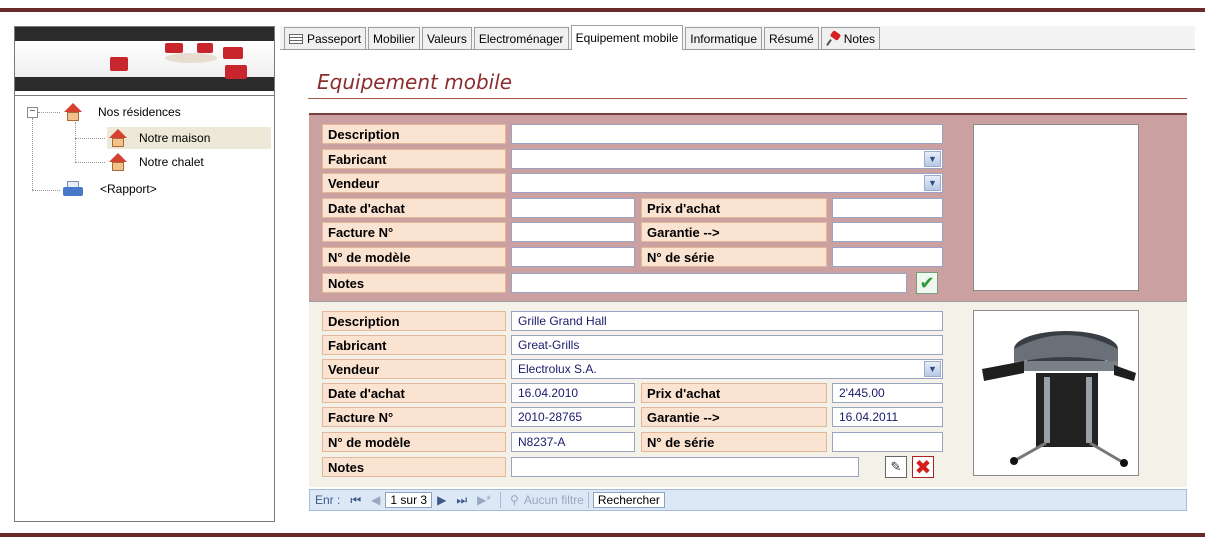 This screenshot has height=539, width=1205. I want to click on date-achat-field: 16.04.2010, so click(573, 393).